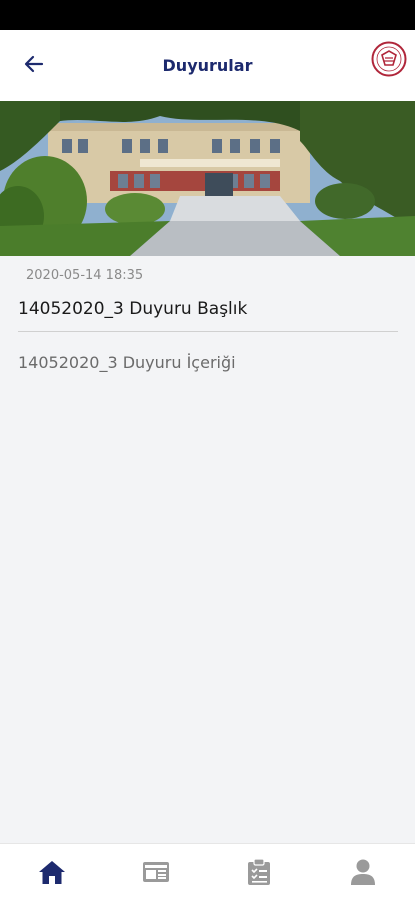 This screenshot has height=900, width=415. I want to click on back-button, so click(34, 64).